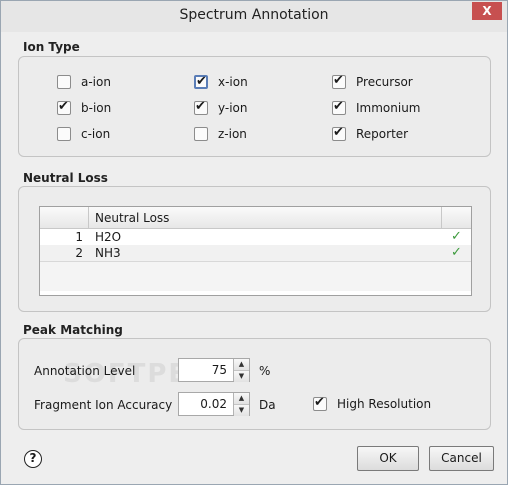  Describe the element at coordinates (65, 178) in the screenshot. I see `neutral-loss-heading: Neutral Loss` at that location.